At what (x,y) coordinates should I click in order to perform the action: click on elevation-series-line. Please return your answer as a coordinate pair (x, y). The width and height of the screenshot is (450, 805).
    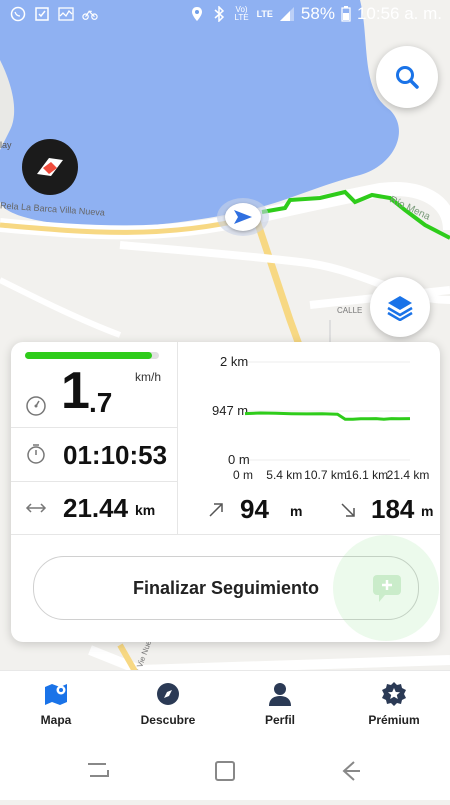
    Looking at the image, I should click on (327, 416).